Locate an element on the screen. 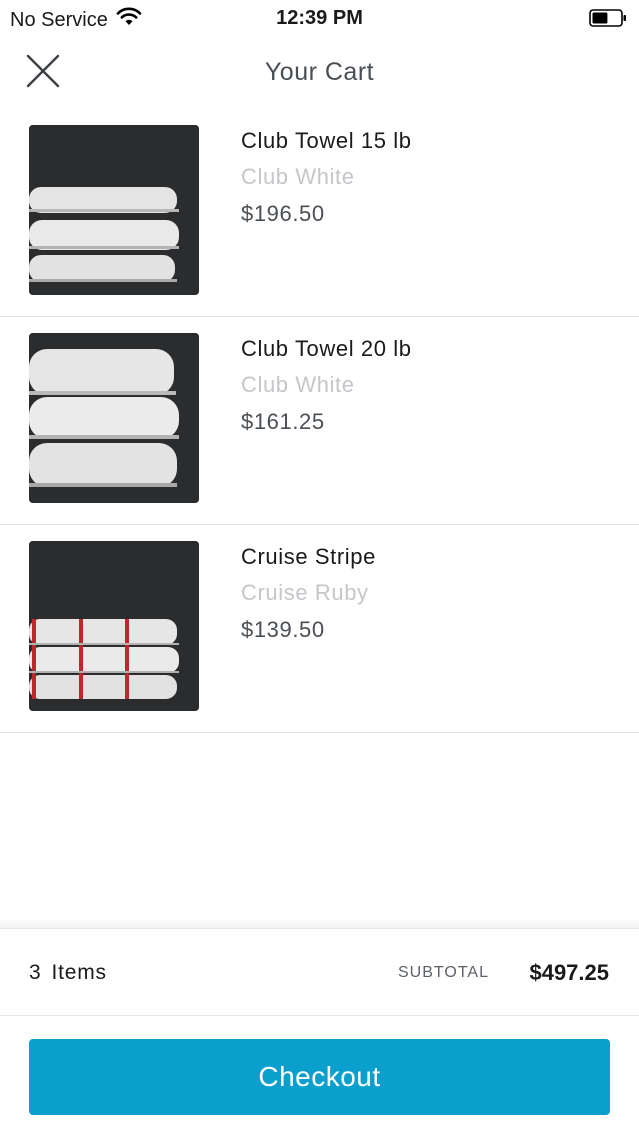 The height and width of the screenshot is (1136, 639). status-bar: No Service 12:39 PM is located at coordinates (319, 18).